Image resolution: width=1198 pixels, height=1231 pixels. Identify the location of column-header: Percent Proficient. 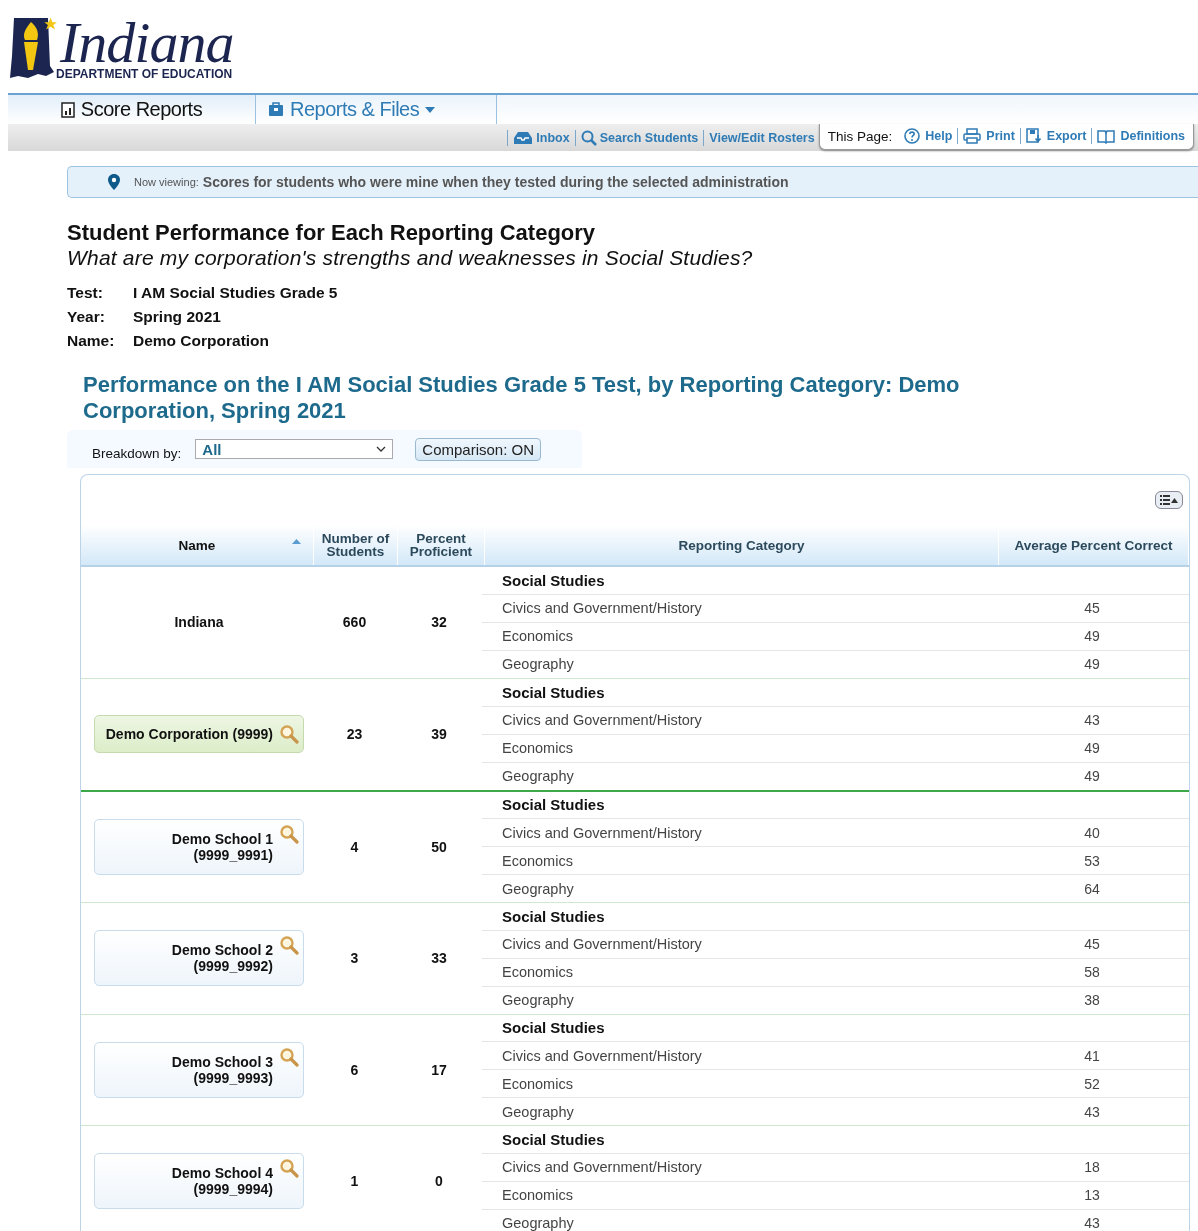
(441, 545).